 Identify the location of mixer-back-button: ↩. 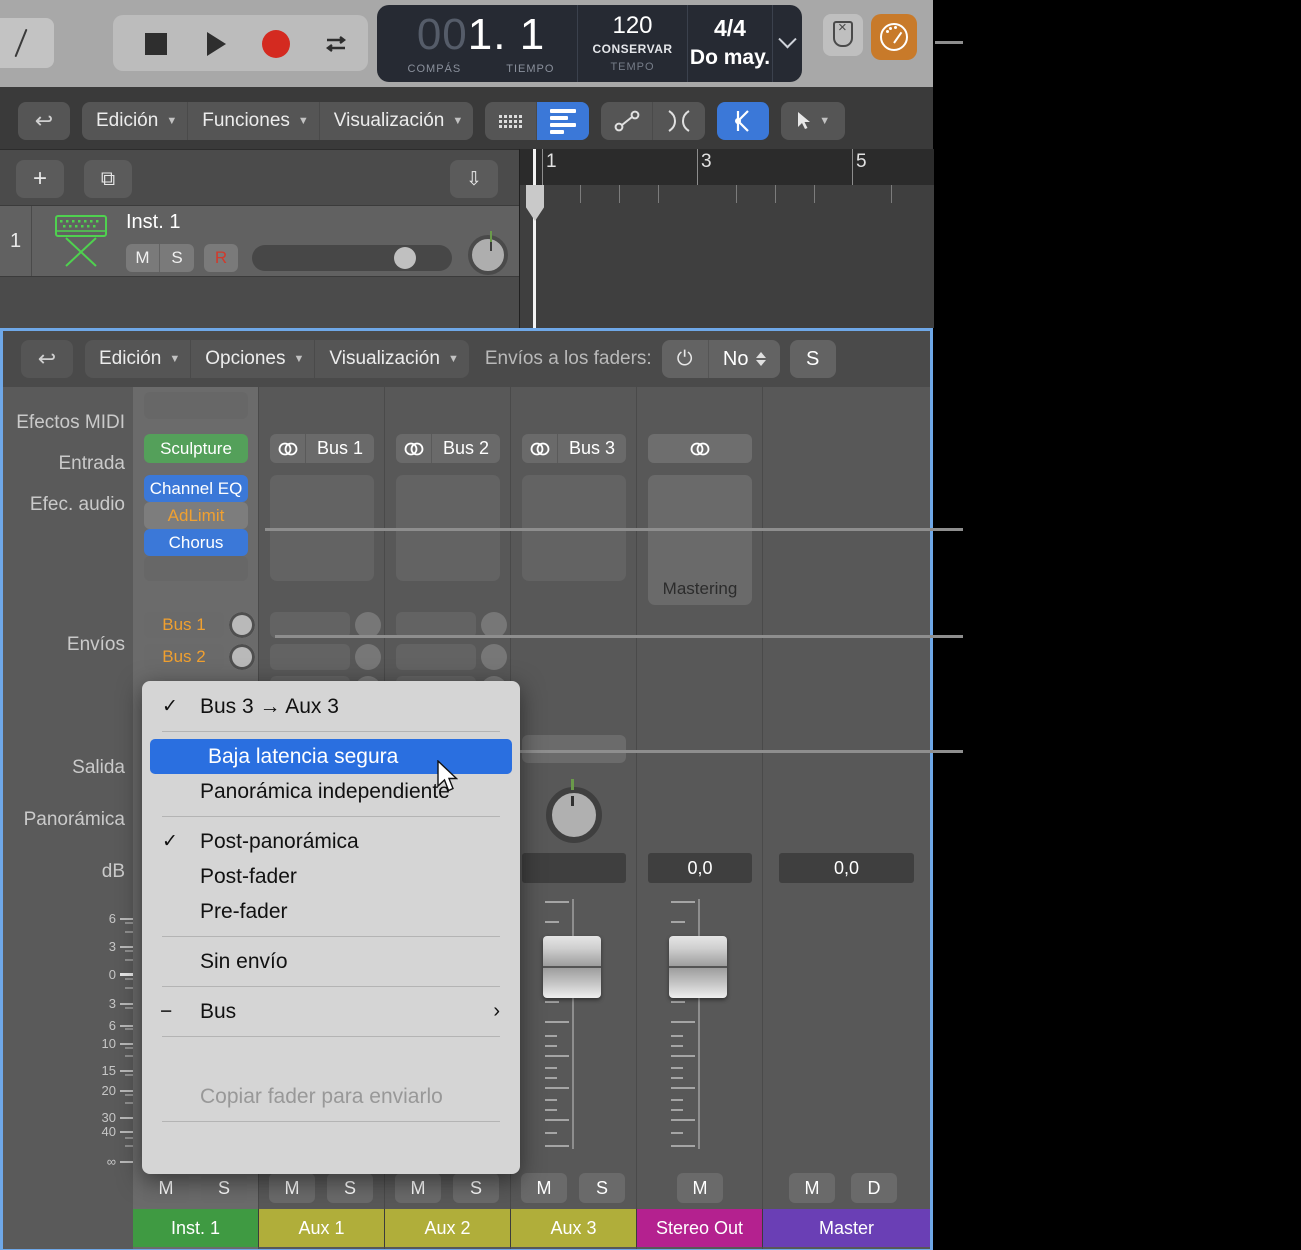
(47, 359).